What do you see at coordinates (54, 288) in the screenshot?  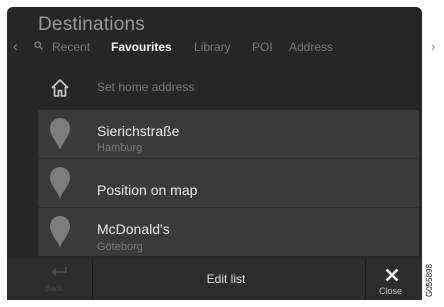 I see `back-label: Back` at bounding box center [54, 288].